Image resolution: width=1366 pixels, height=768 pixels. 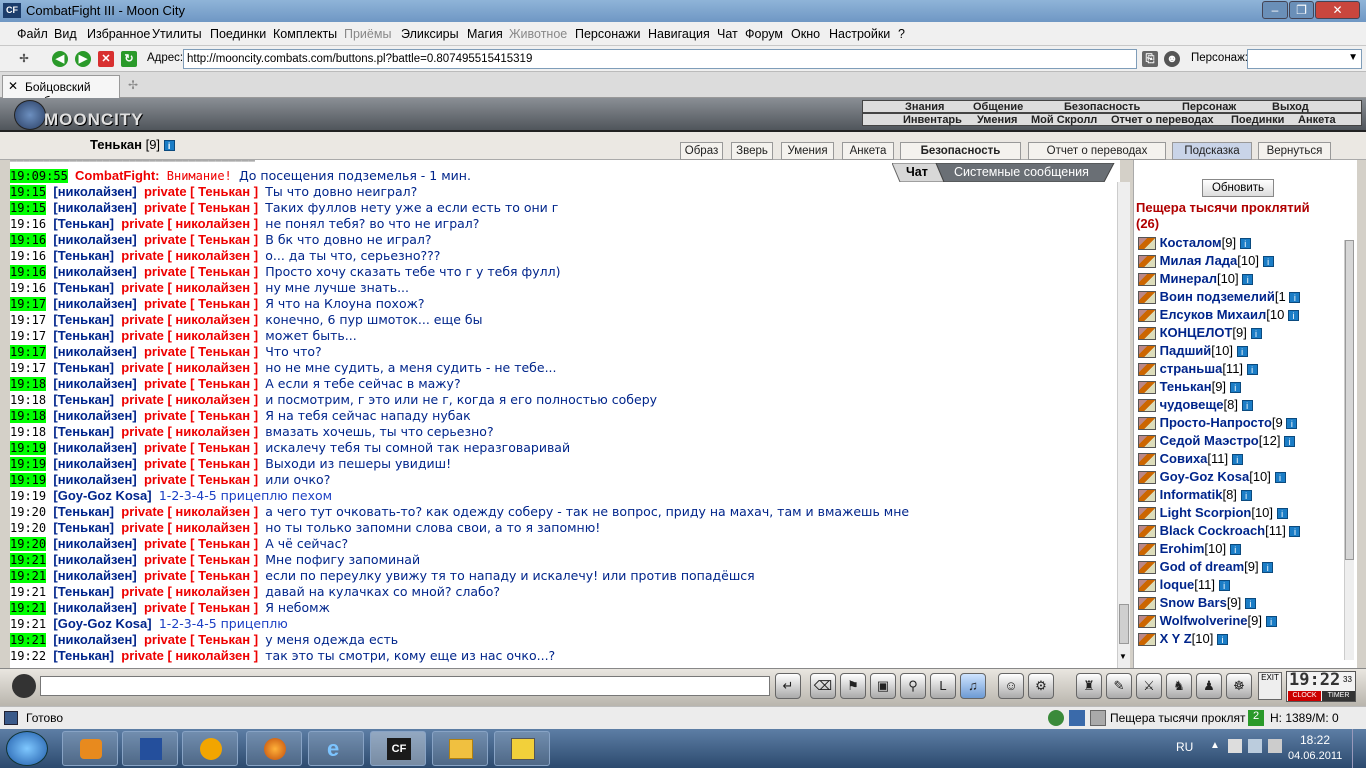 What do you see at coordinates (701, 151) in the screenshot?
I see `image-button: Образ` at bounding box center [701, 151].